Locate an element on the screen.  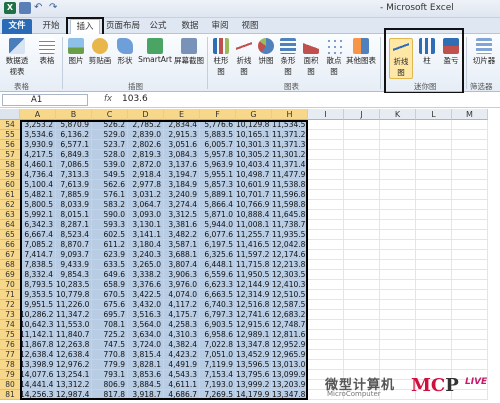
data-cell: 7,022.8 is located at coordinates (218, 345).